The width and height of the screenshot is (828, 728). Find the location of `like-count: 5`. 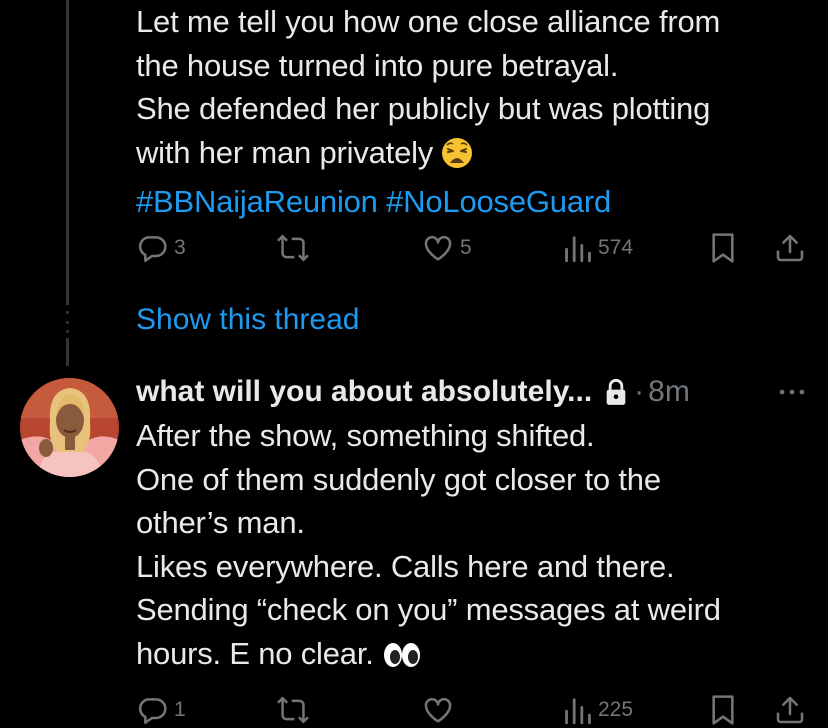

like-count: 5 is located at coordinates (466, 247).